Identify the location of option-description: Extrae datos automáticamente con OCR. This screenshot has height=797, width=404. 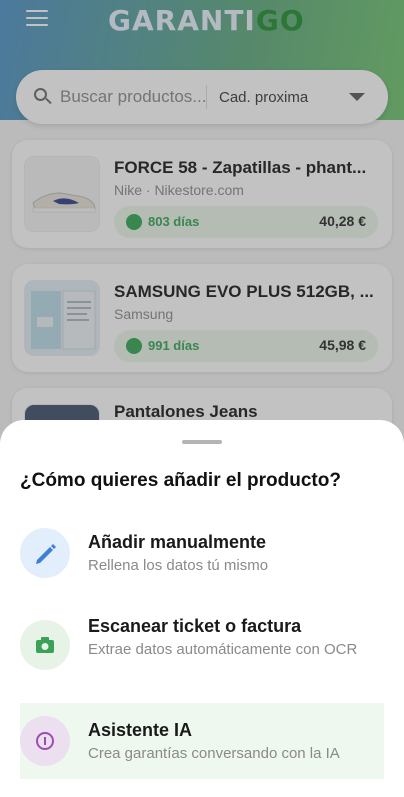
(223, 649).